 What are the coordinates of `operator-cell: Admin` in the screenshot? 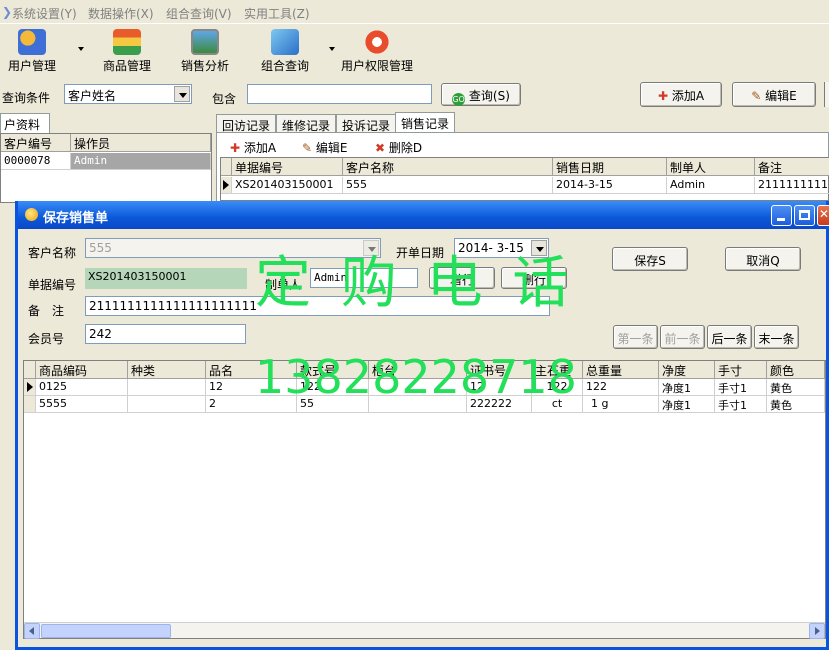 It's located at (141, 161).